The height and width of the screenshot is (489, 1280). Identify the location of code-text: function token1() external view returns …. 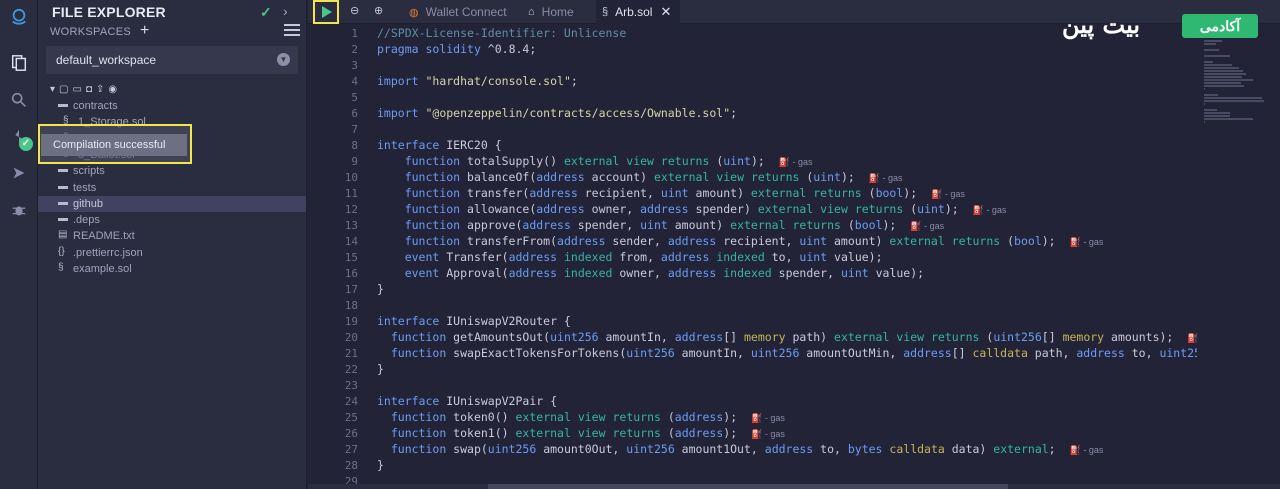
(564, 433).